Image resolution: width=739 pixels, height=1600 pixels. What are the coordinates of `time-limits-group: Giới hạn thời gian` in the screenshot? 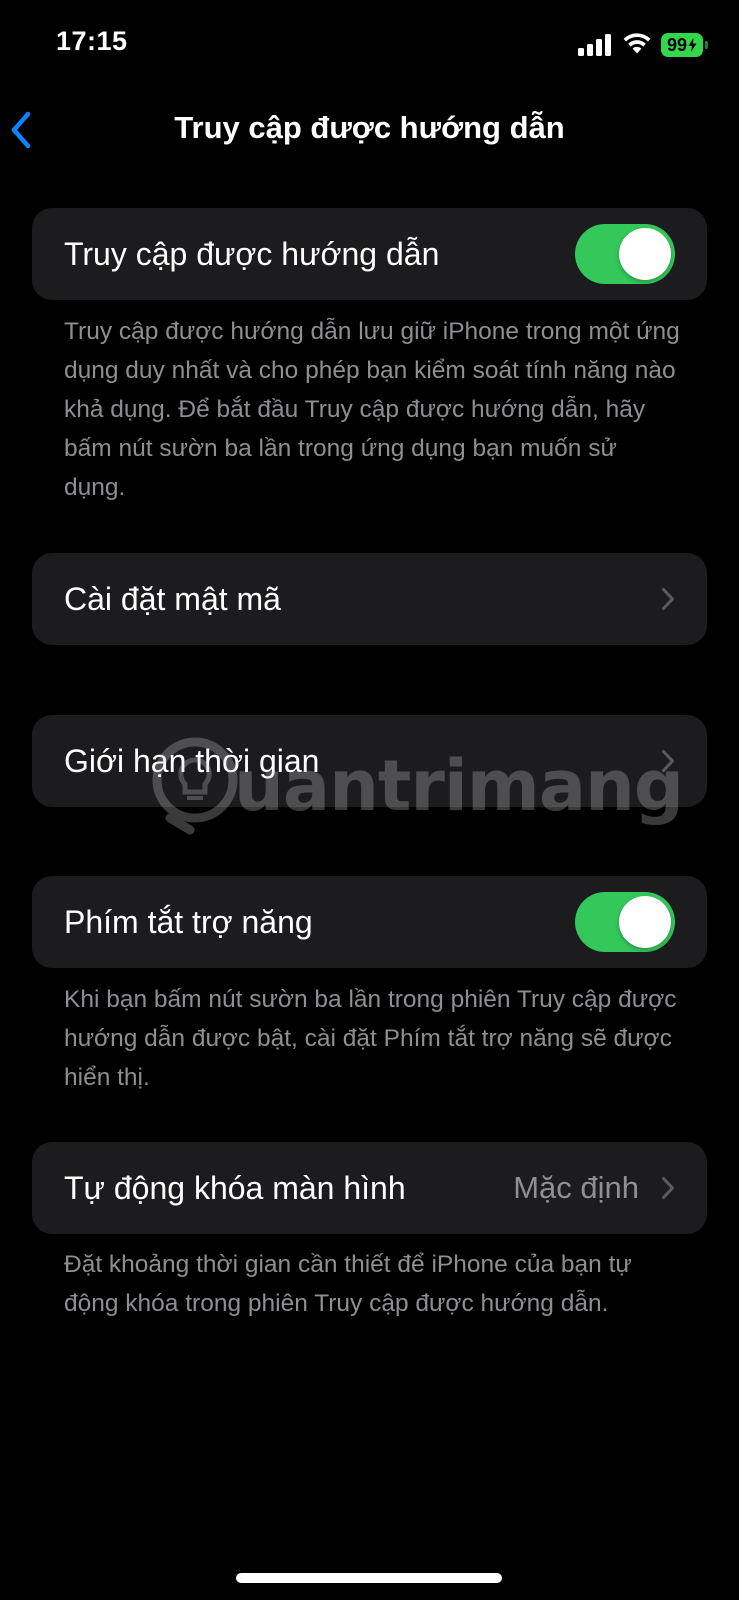 It's located at (369, 761).